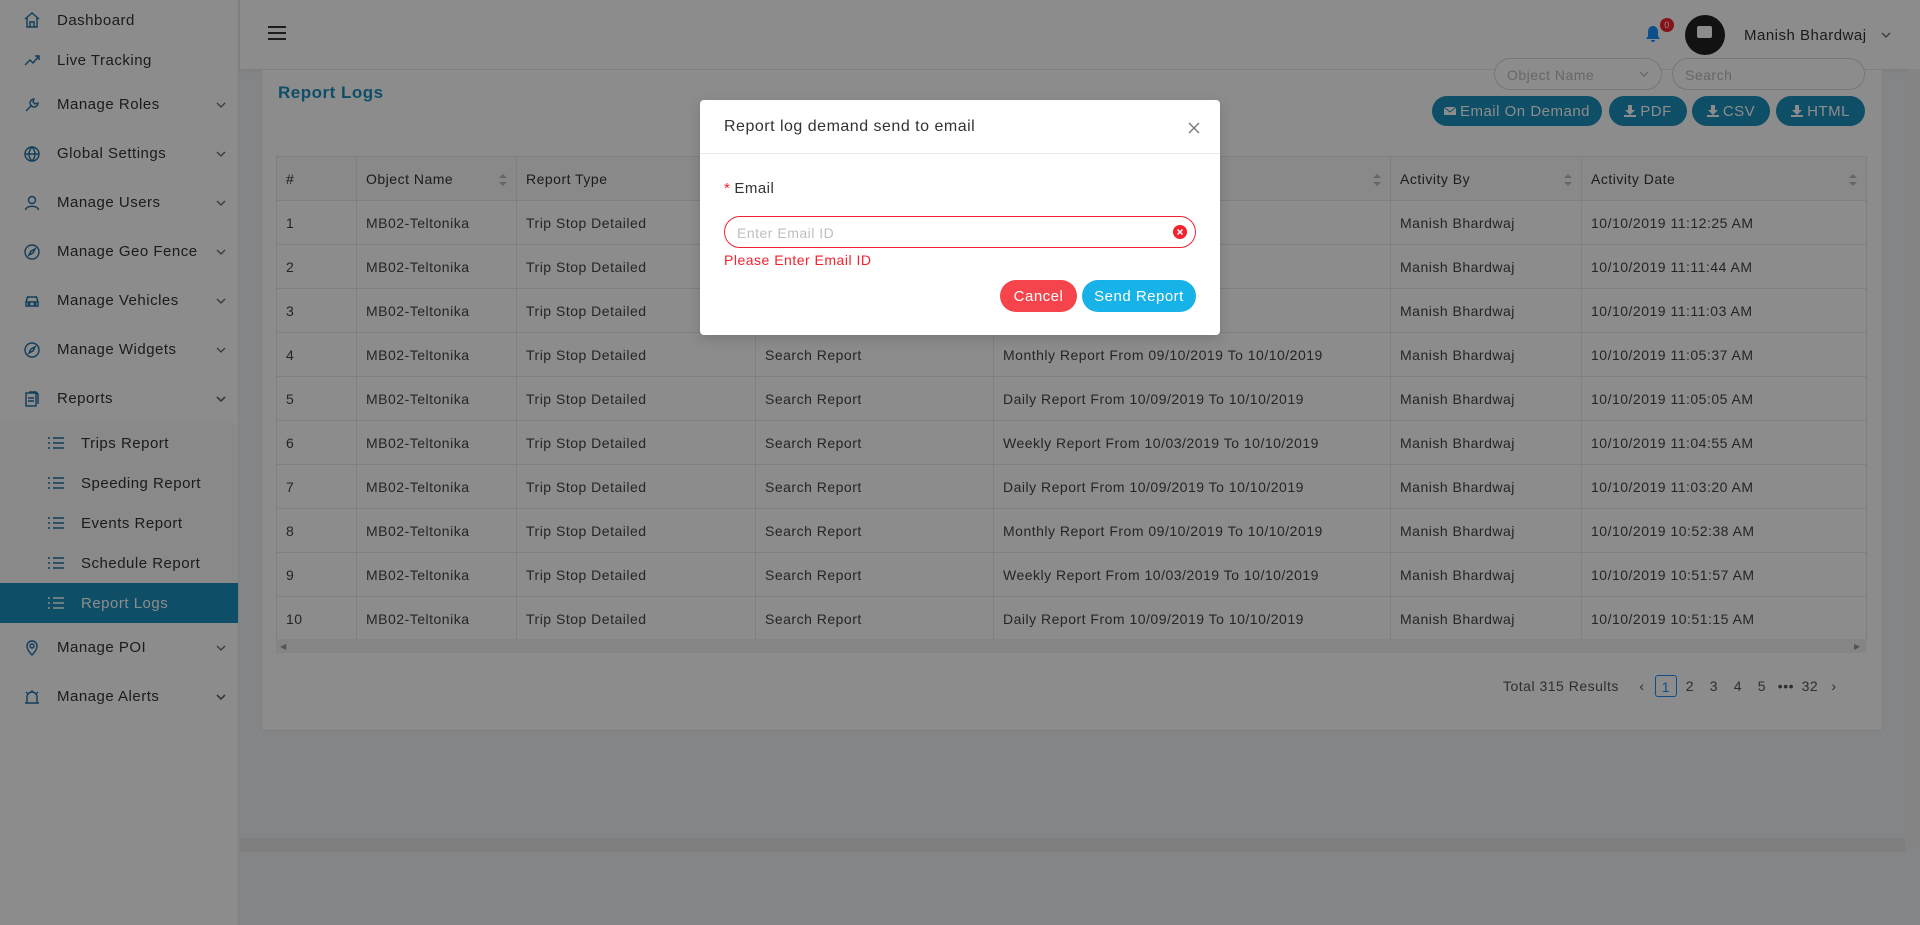 This screenshot has width=1920, height=925. Describe the element at coordinates (1139, 296) in the screenshot. I see `send-report-button: Send Report` at that location.